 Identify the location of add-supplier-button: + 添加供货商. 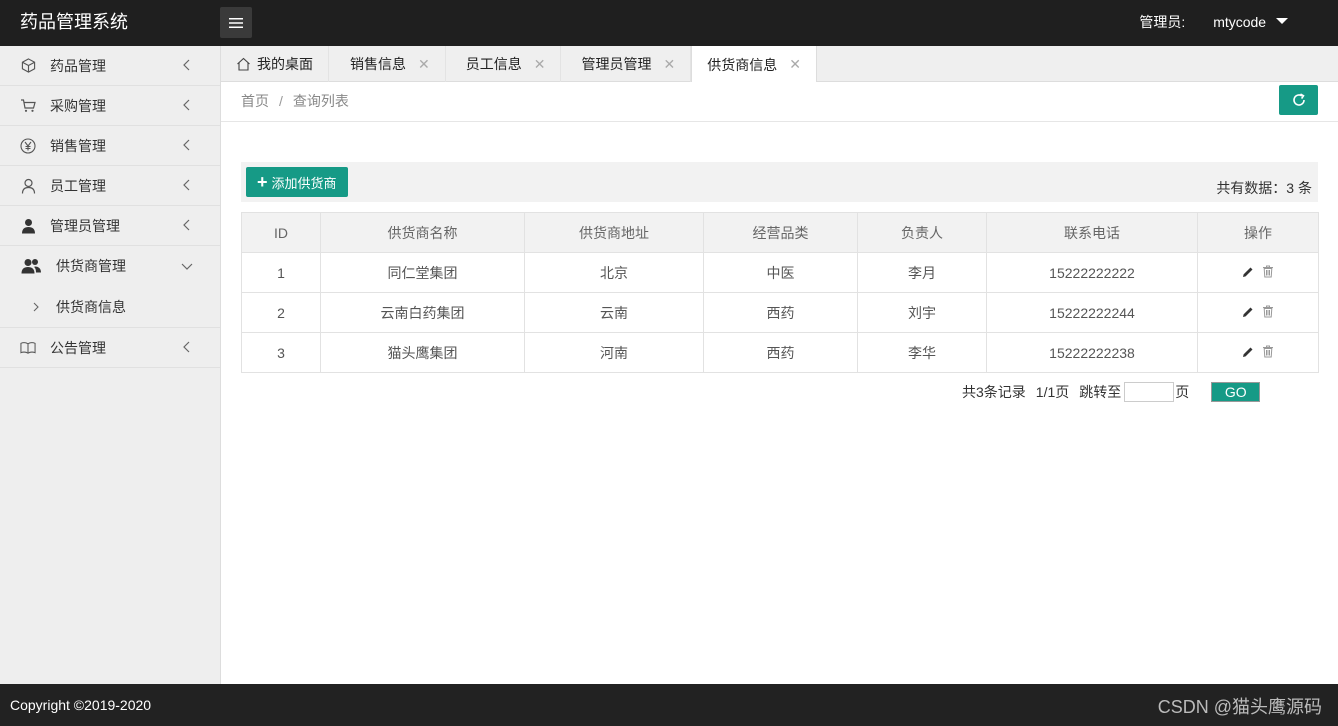
(297, 182).